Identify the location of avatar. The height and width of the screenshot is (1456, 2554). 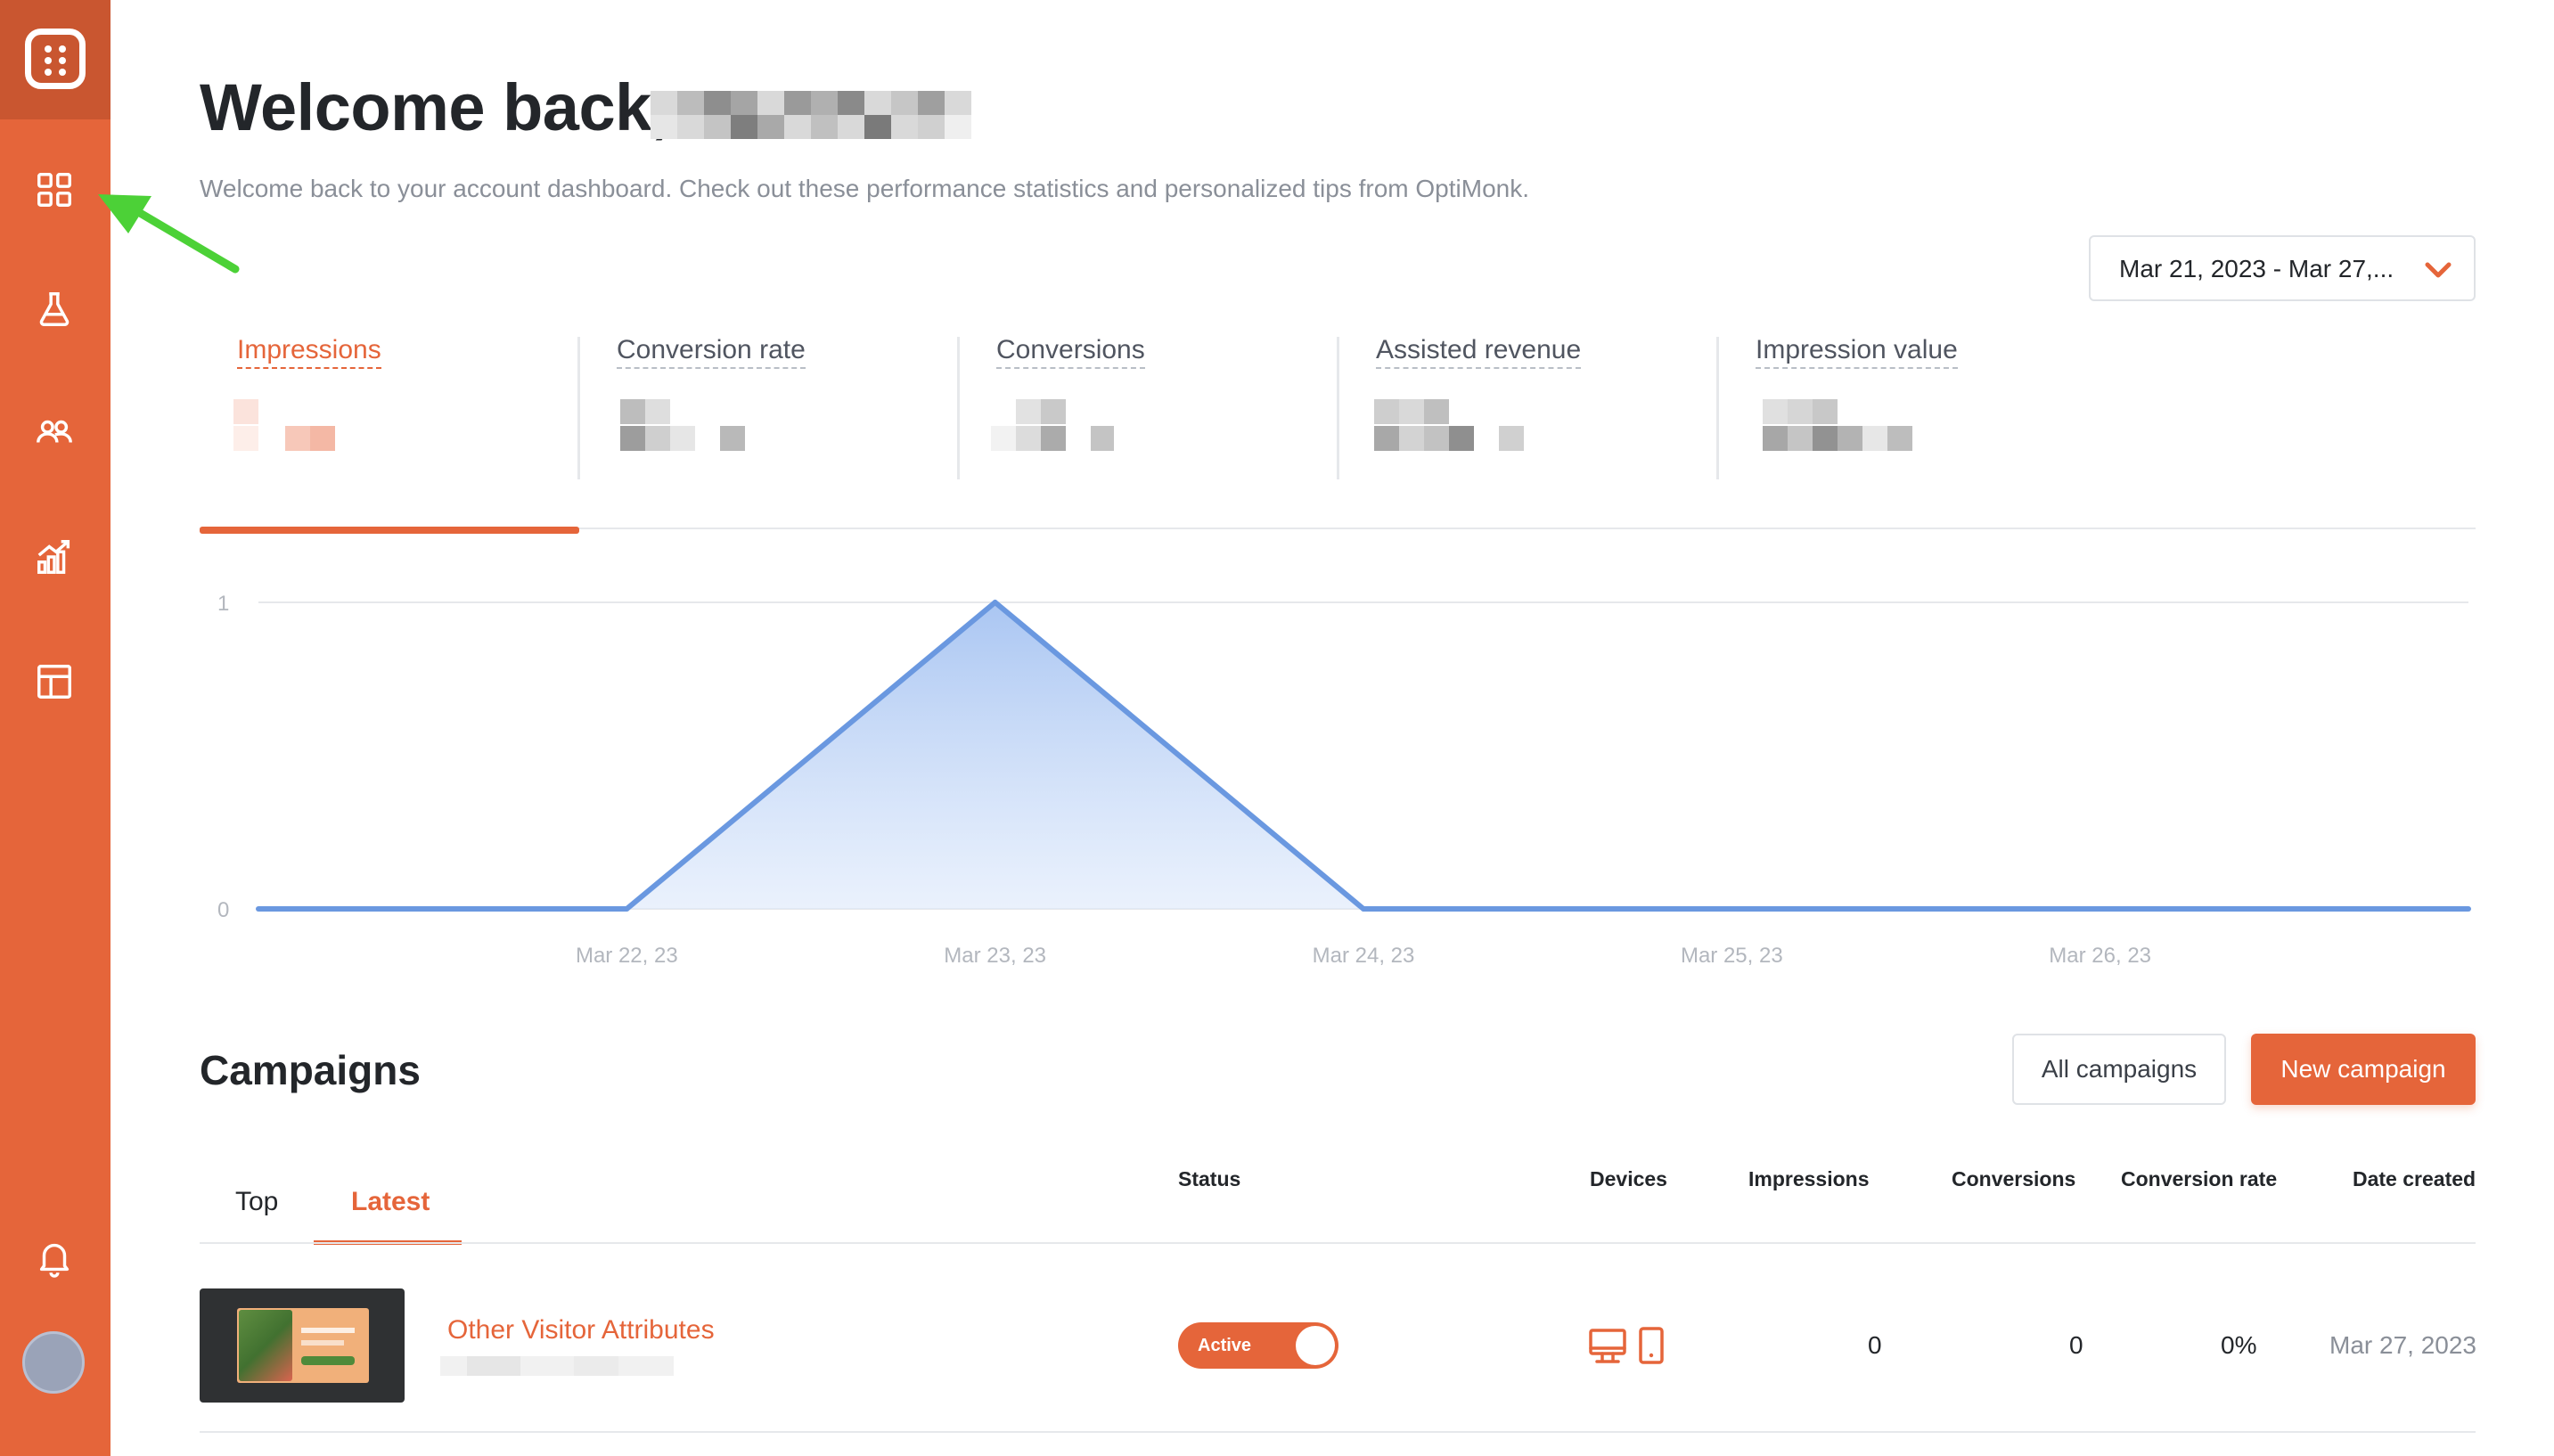
(53, 1362).